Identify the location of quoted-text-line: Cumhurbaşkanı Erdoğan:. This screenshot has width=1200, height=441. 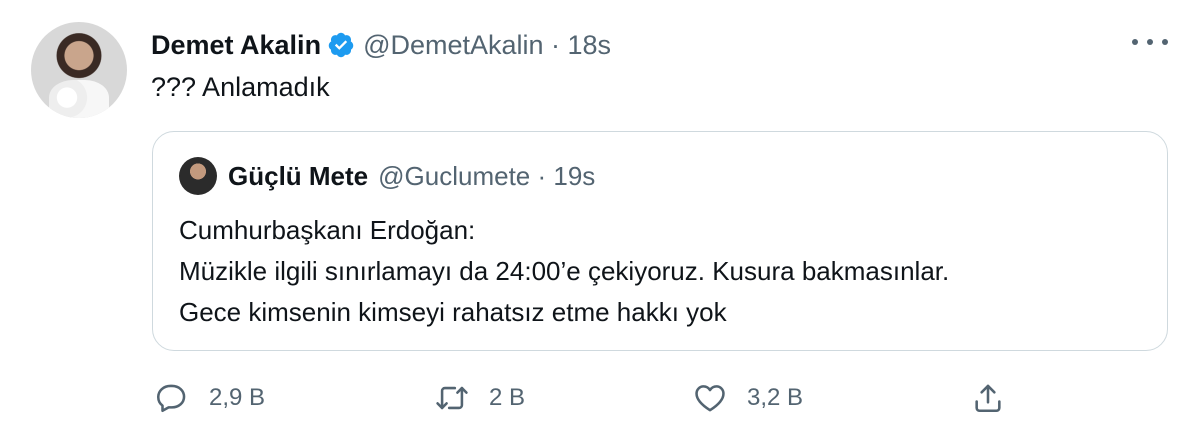
(327, 230).